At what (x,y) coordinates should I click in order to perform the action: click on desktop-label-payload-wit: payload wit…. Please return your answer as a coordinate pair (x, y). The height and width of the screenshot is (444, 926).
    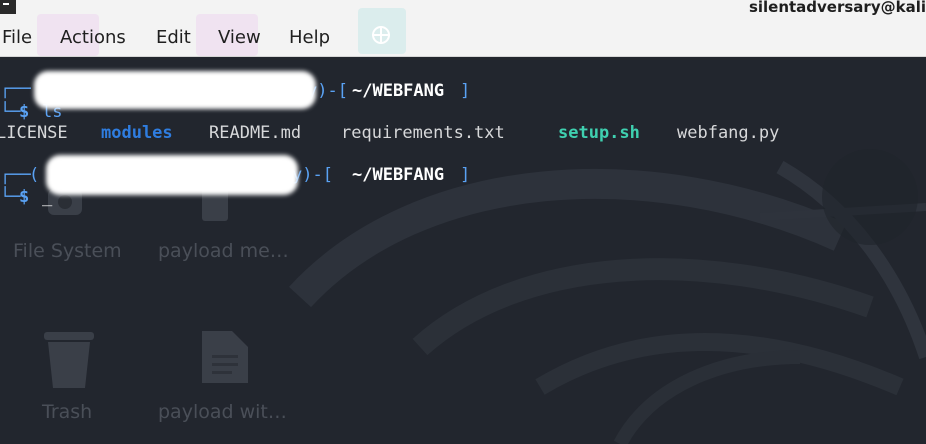
    Looking at the image, I should click on (222, 412).